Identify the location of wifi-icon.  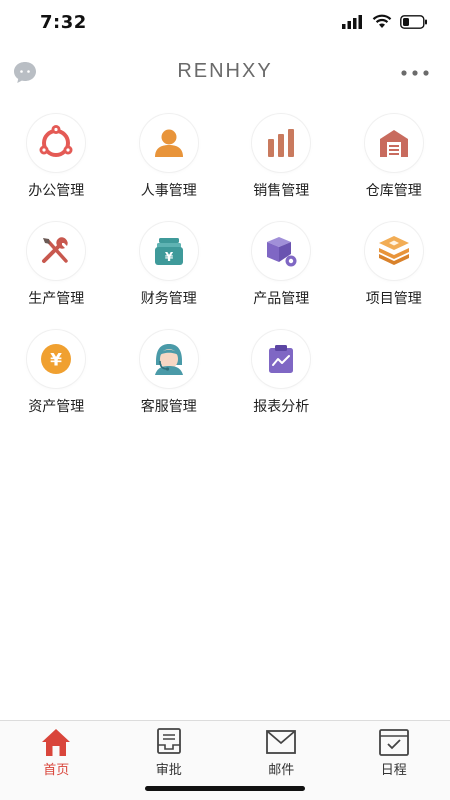
(382, 21).